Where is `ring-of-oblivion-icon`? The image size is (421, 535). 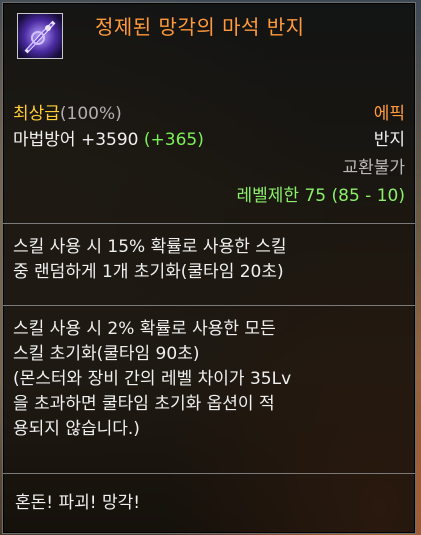 ring-of-oblivion-icon is located at coordinates (40, 36).